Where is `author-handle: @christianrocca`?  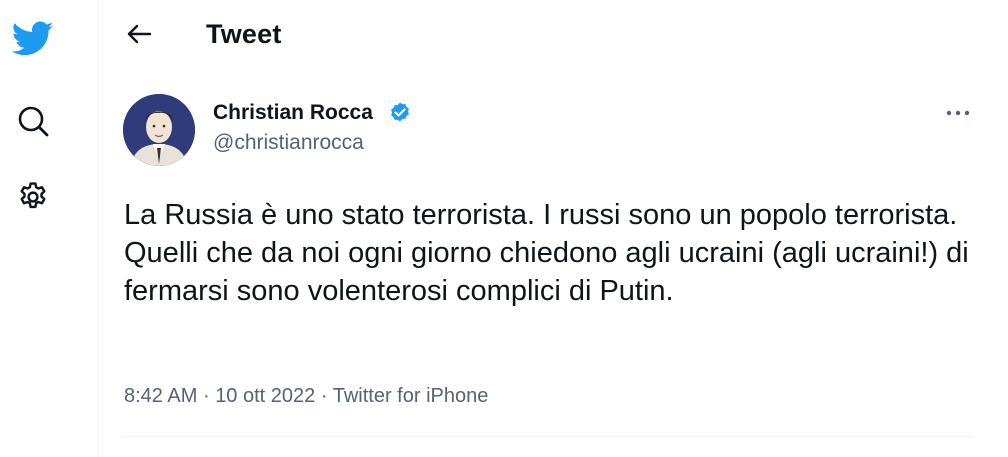 author-handle: @christianrocca is located at coordinates (288, 143).